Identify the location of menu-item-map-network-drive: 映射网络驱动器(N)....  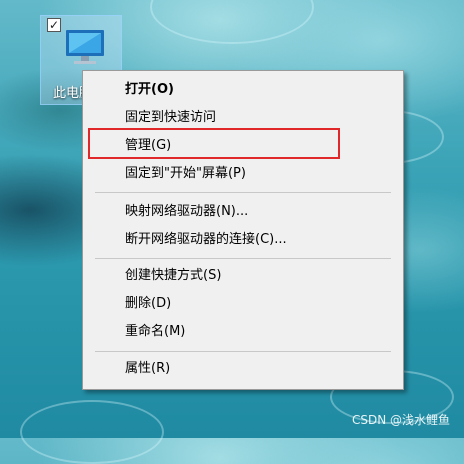
(243, 212).